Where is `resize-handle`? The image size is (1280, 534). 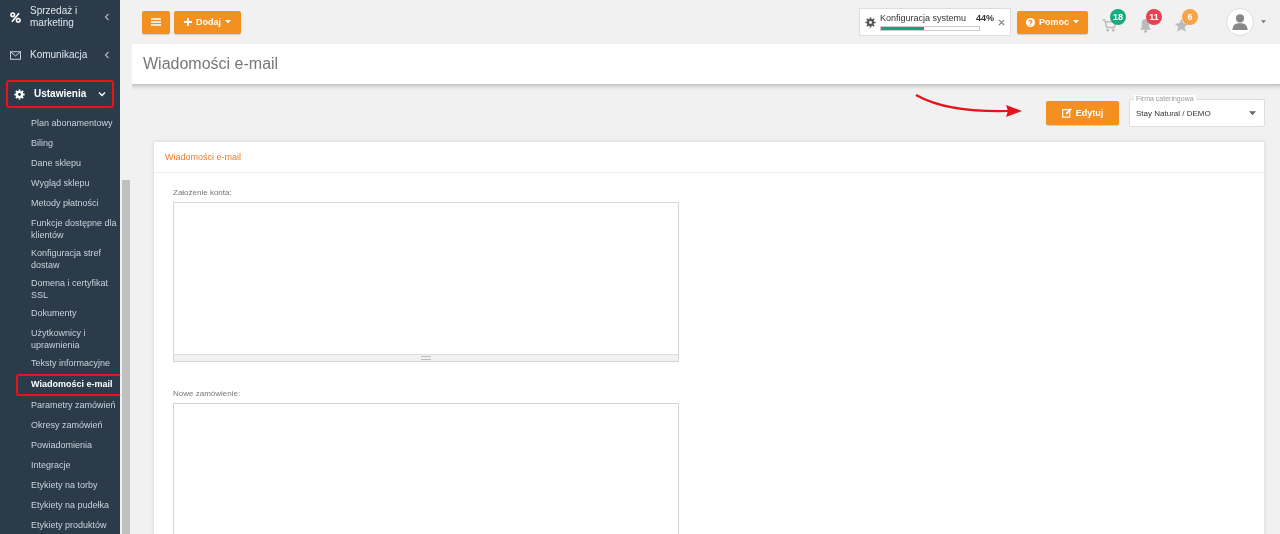
resize-handle is located at coordinates (426, 357).